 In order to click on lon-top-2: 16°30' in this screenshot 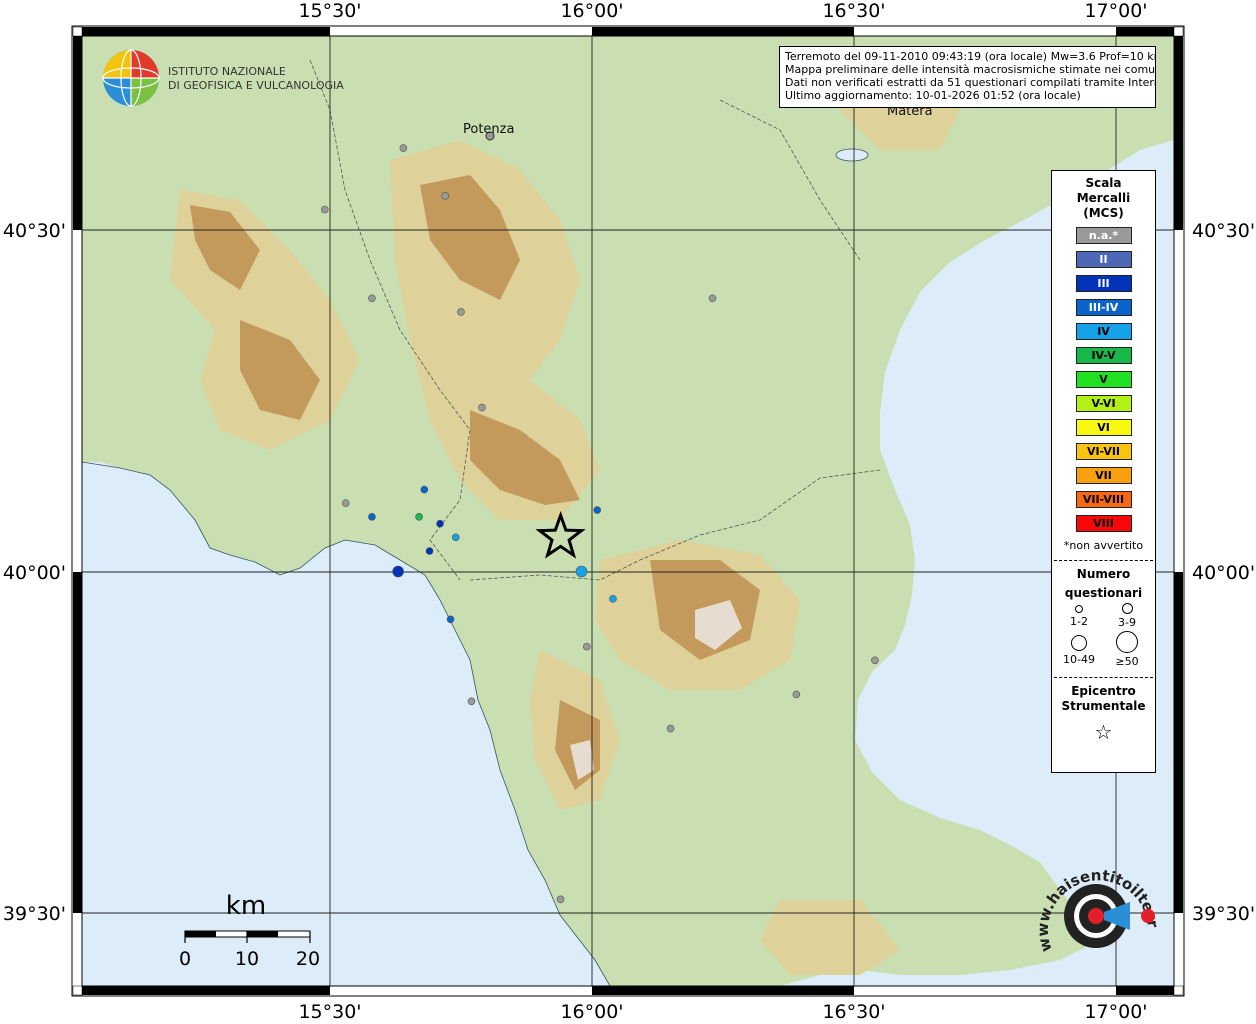, I will do `click(853, 11)`.